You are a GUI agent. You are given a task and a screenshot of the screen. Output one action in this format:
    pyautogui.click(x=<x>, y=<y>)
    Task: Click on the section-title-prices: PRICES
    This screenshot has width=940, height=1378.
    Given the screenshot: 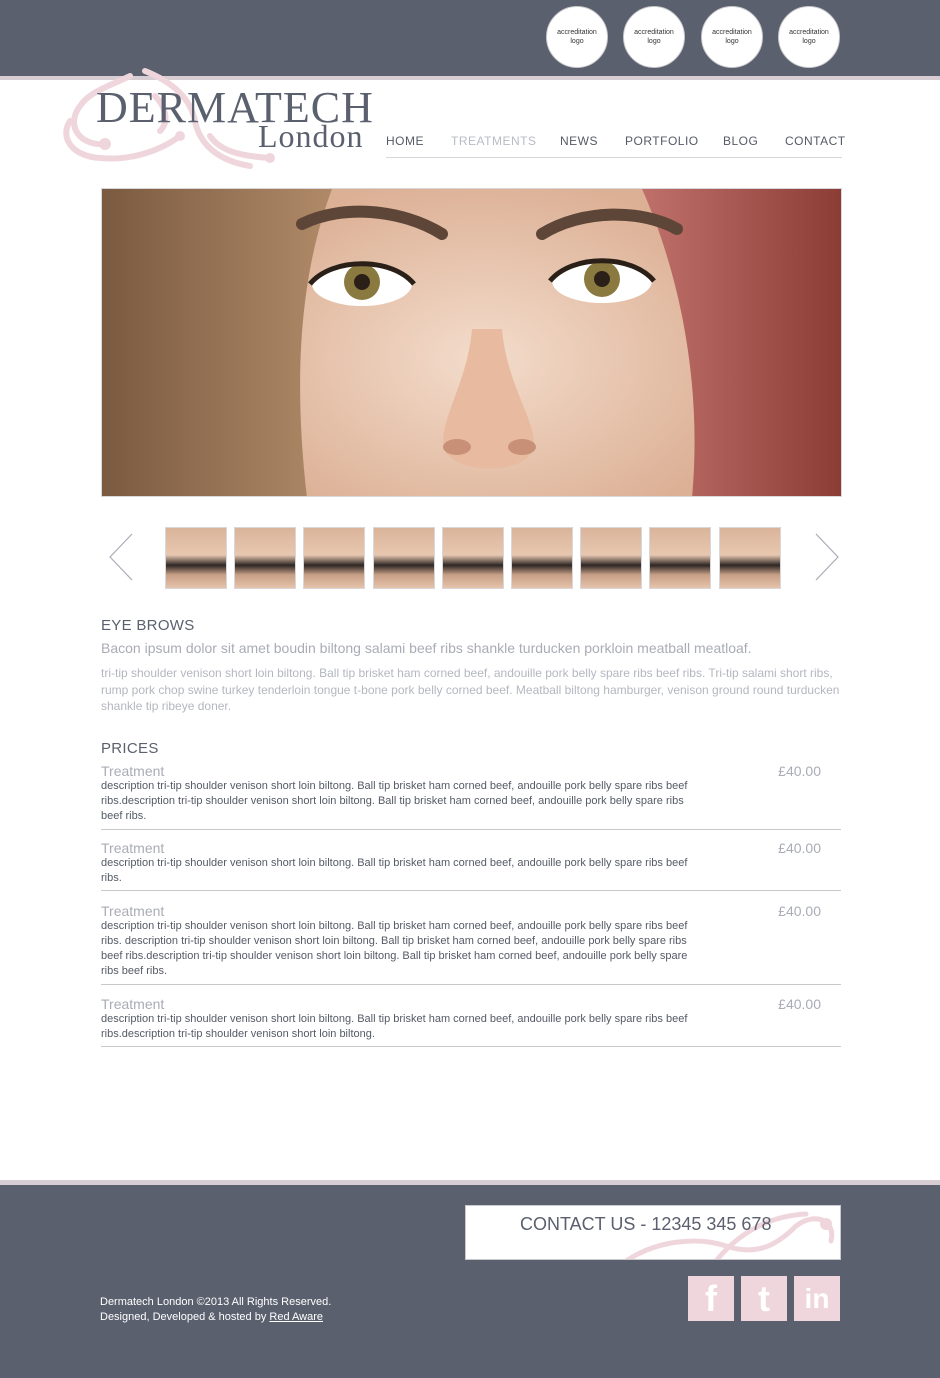 What is the action you would take?
    pyautogui.click(x=130, y=748)
    